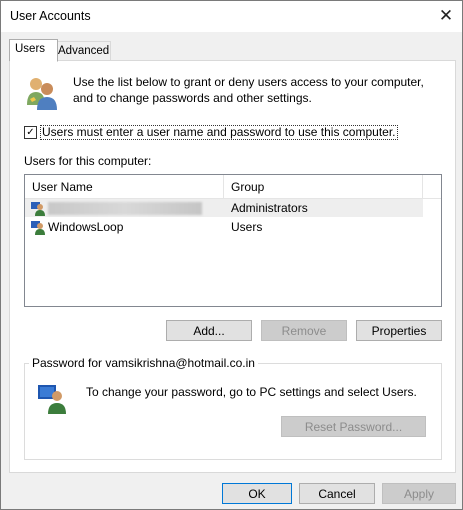  I want to click on column-group: Group, so click(247, 187).